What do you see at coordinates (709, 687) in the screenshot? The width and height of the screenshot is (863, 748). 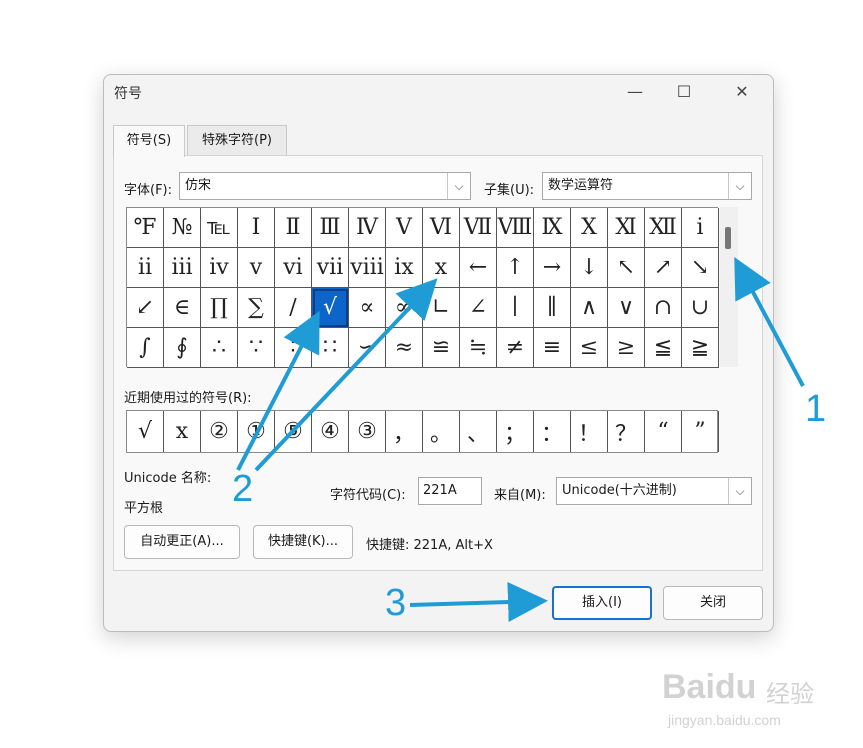 I see `watermark-brand: Baidu` at bounding box center [709, 687].